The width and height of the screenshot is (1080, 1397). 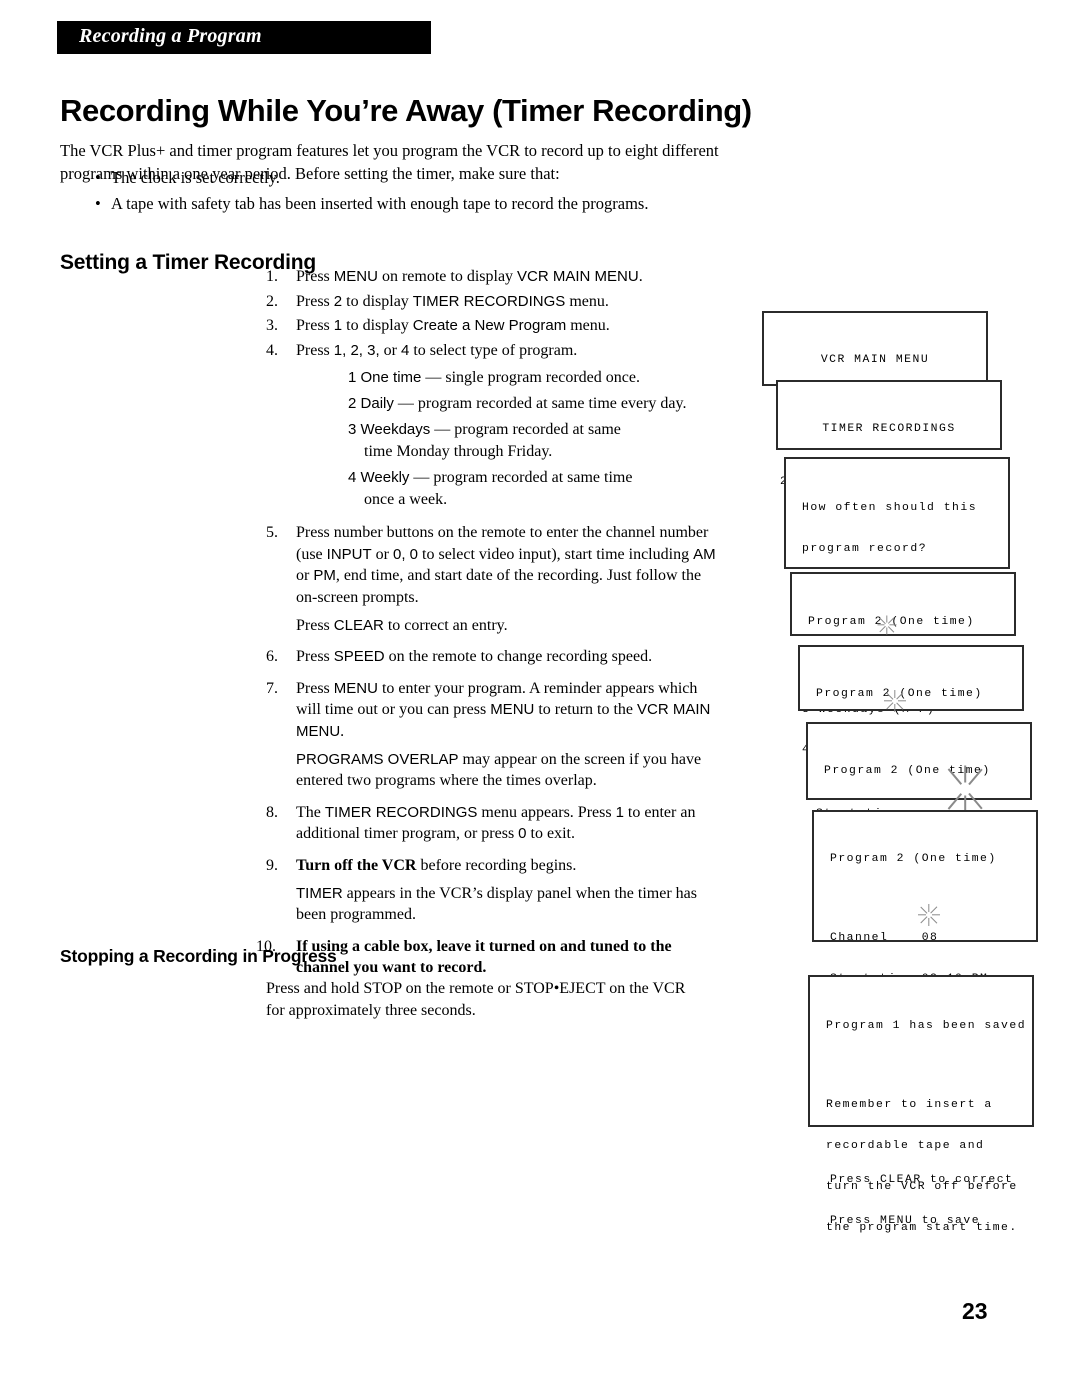 What do you see at coordinates (445, 625) in the screenshot?
I see `step-text-part: to correct an entry.` at bounding box center [445, 625].